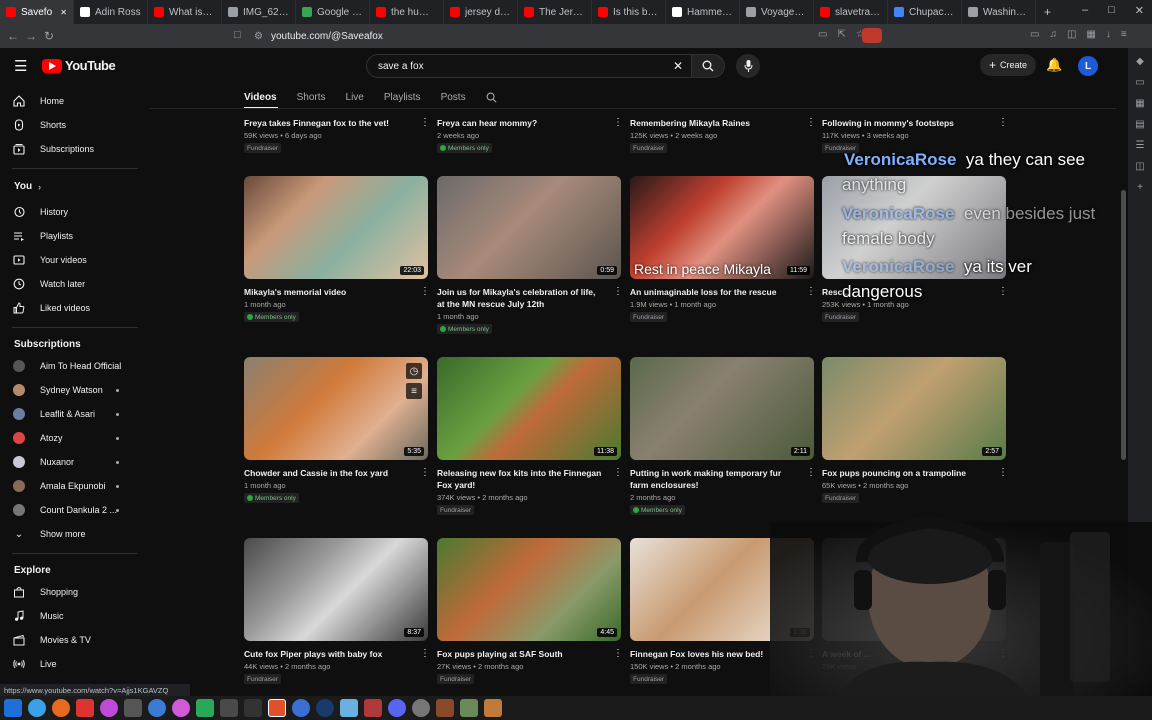 The height and width of the screenshot is (720, 1152). I want to click on app-icon-gear, so click(421, 708).